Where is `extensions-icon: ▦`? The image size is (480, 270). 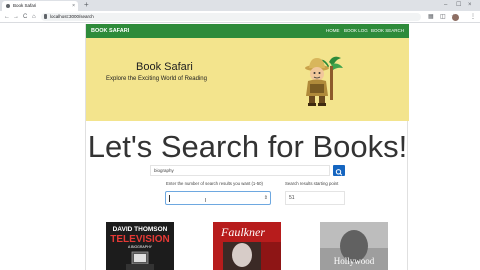 extensions-icon: ▦ is located at coordinates (431, 17).